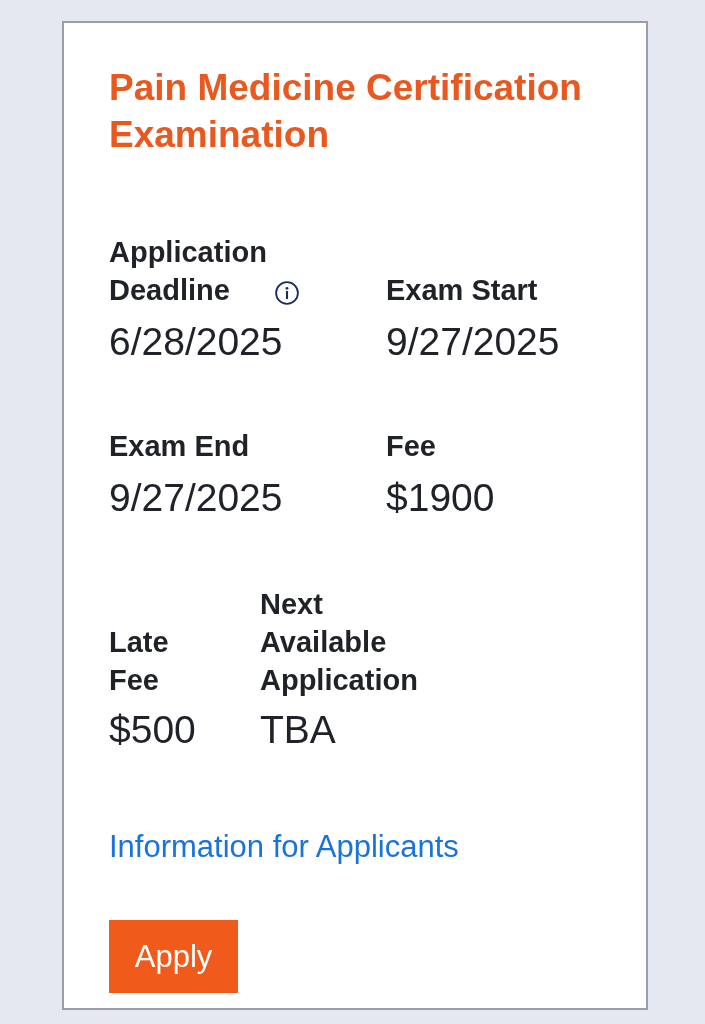  Describe the element at coordinates (286, 293) in the screenshot. I see `info-icon` at that location.